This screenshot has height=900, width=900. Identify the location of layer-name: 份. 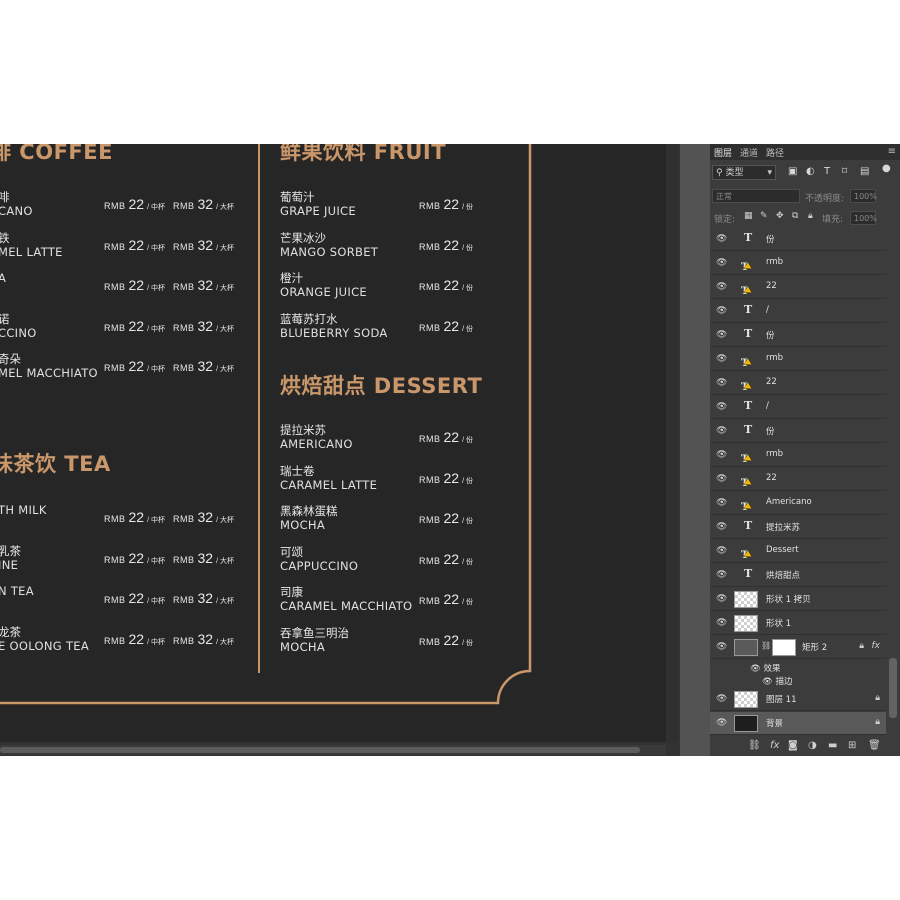
(770, 432).